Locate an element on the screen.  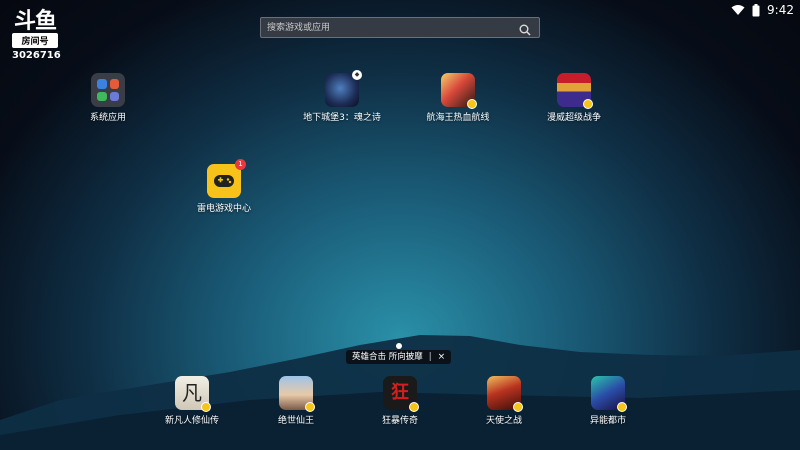
app-system-apps: 系统应用 is located at coordinates (108, 98).